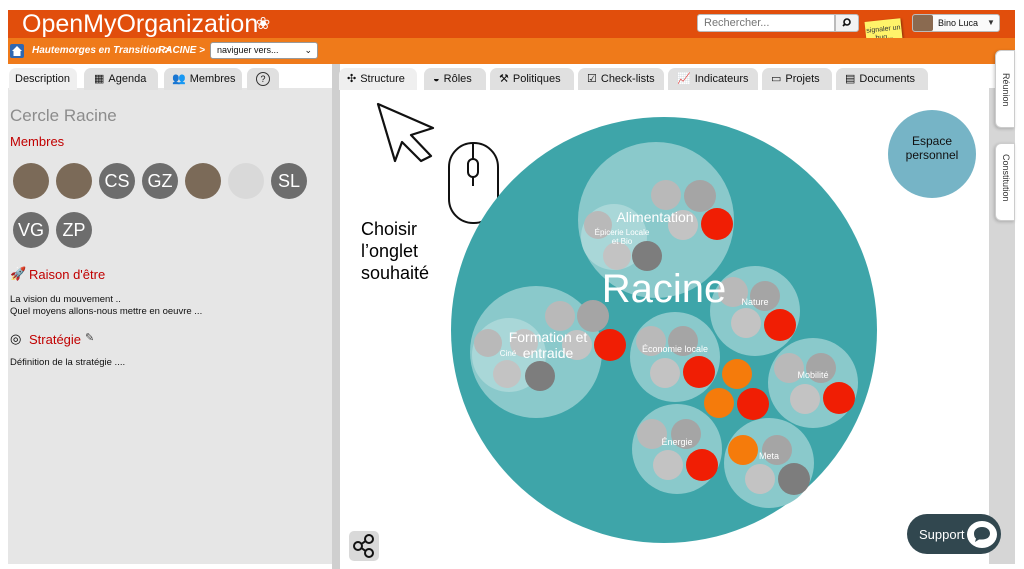 The image size is (1024, 569). Describe the element at coordinates (405, 132) in the screenshot. I see `pointer-cursor-icon` at that location.